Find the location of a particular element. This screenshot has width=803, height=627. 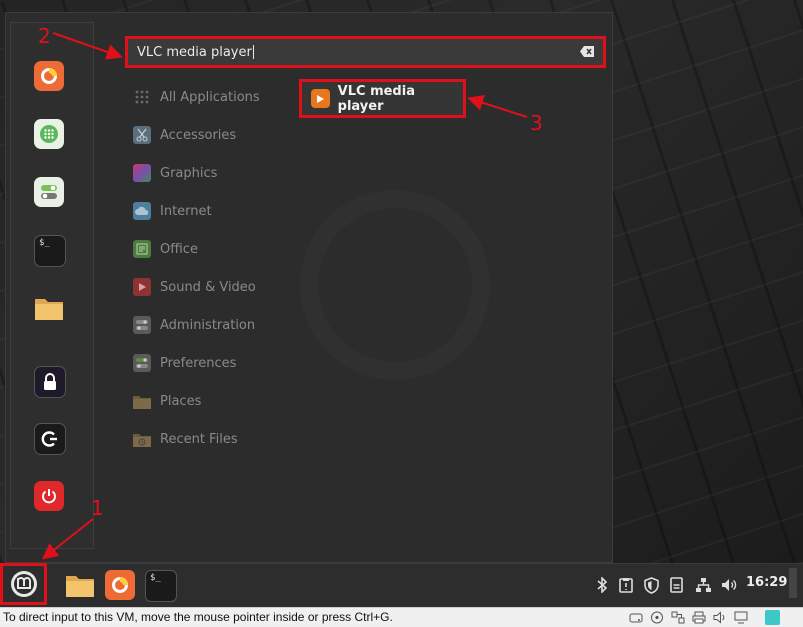

bluetooth-icon is located at coordinates (602, 585).